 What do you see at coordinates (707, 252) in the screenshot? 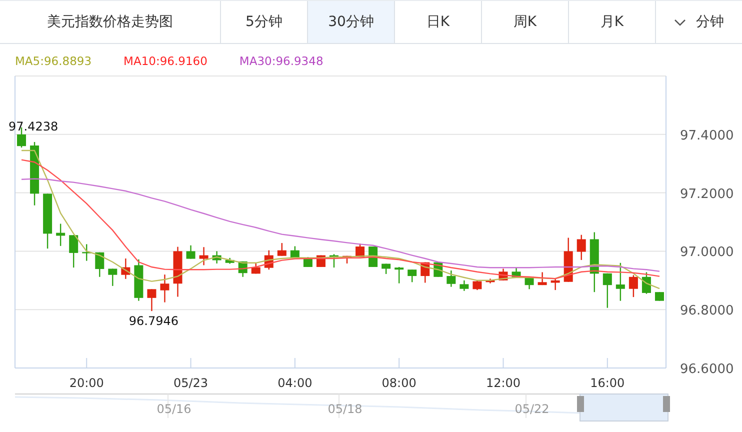
I see `y-axis-label: 97.0000` at bounding box center [707, 252].